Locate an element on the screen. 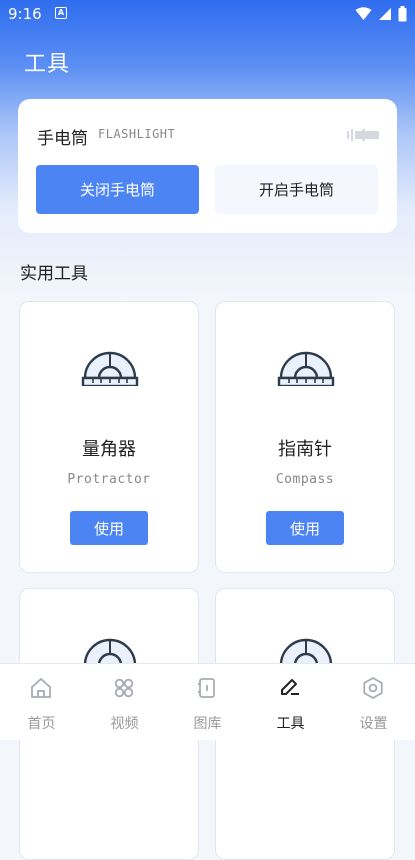  notification-icon: A is located at coordinates (61, 13).